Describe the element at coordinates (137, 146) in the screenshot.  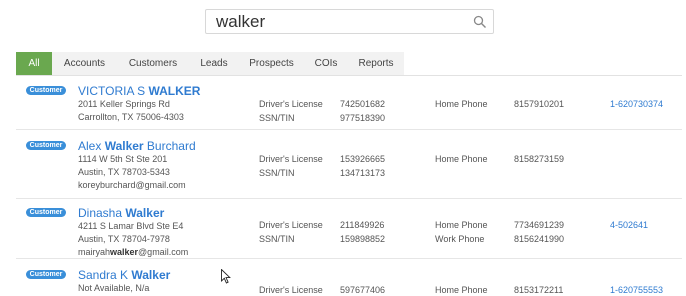
I see `result-name: Alex Walker Burchard` at that location.